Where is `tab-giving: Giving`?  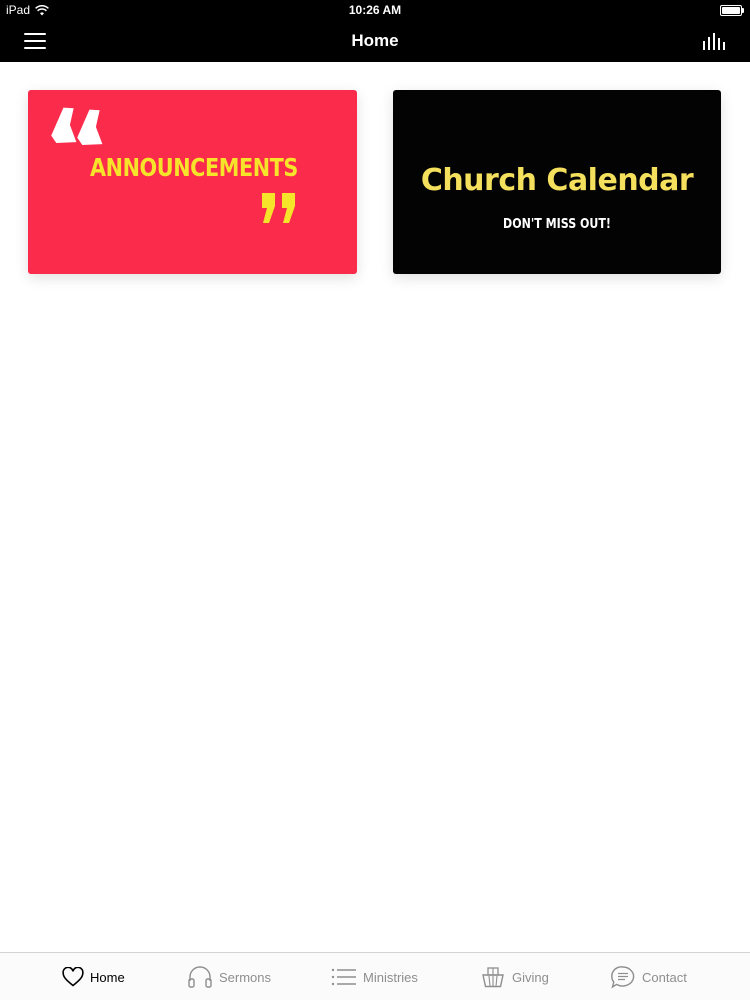 tab-giving: Giving is located at coordinates (514, 976).